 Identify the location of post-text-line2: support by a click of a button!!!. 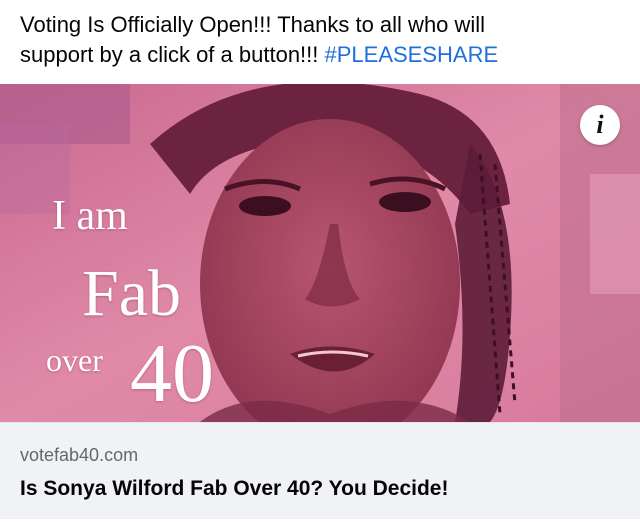
(169, 54).